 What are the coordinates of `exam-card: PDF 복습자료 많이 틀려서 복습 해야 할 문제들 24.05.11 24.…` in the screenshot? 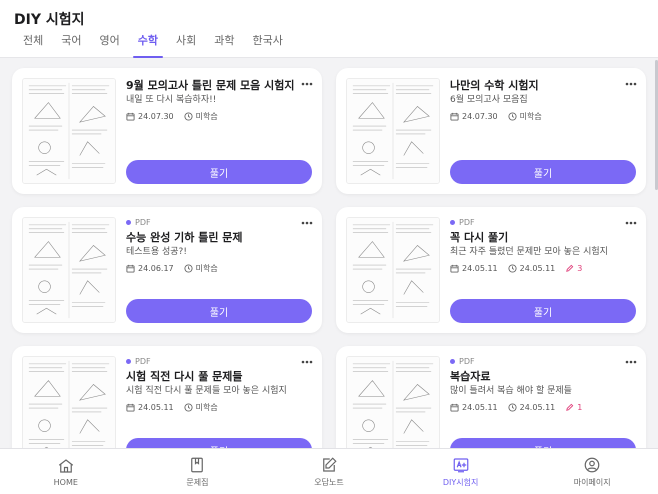 It's located at (491, 397).